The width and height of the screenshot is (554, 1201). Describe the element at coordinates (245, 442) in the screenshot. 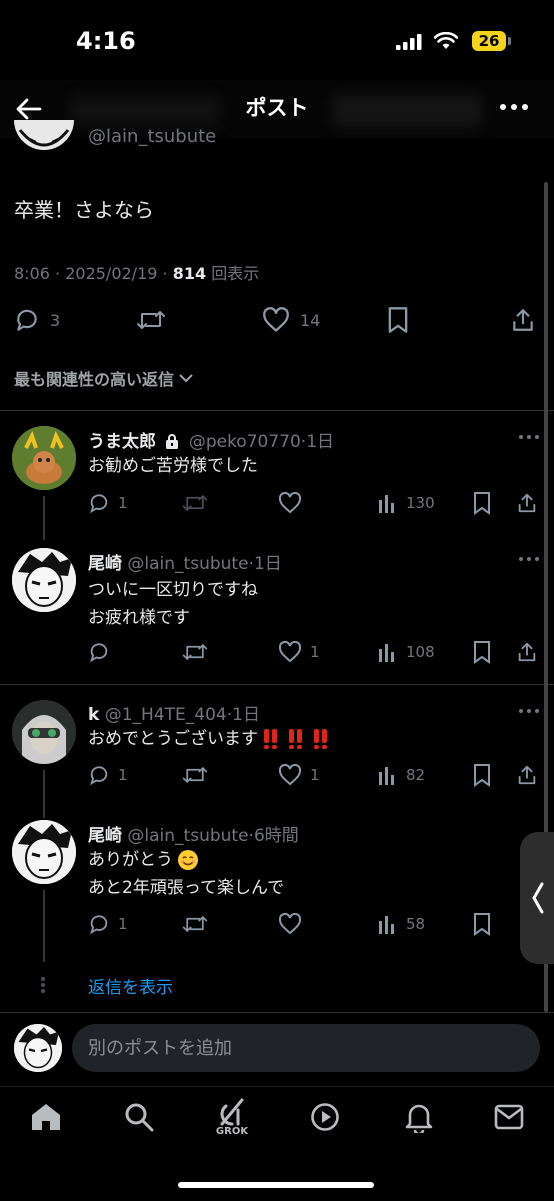

I see `handle: @peko70770` at that location.